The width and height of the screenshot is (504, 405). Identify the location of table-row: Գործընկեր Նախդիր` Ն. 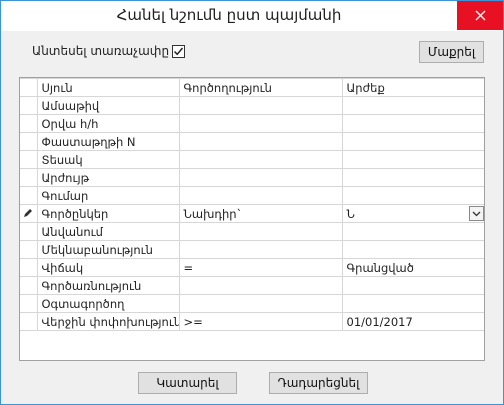
(252, 213).